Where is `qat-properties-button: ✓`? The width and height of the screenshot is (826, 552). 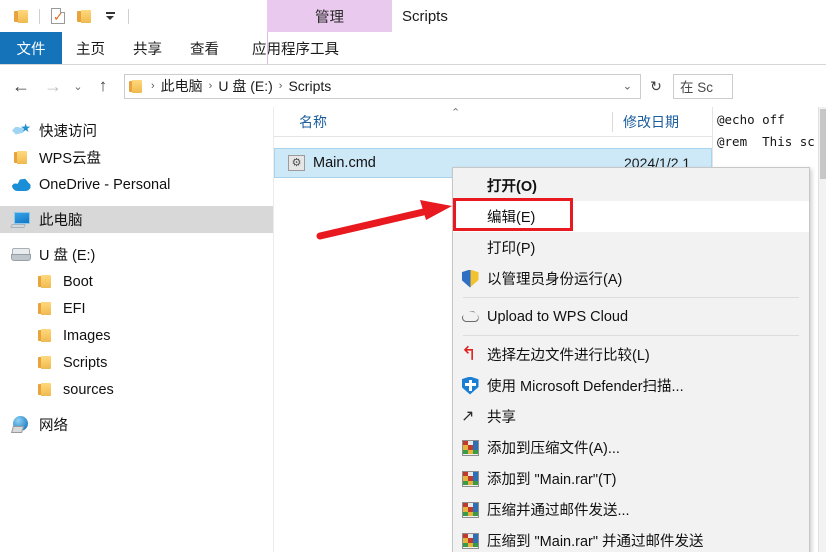
qat-properties-button: ✓ is located at coordinates (58, 16).